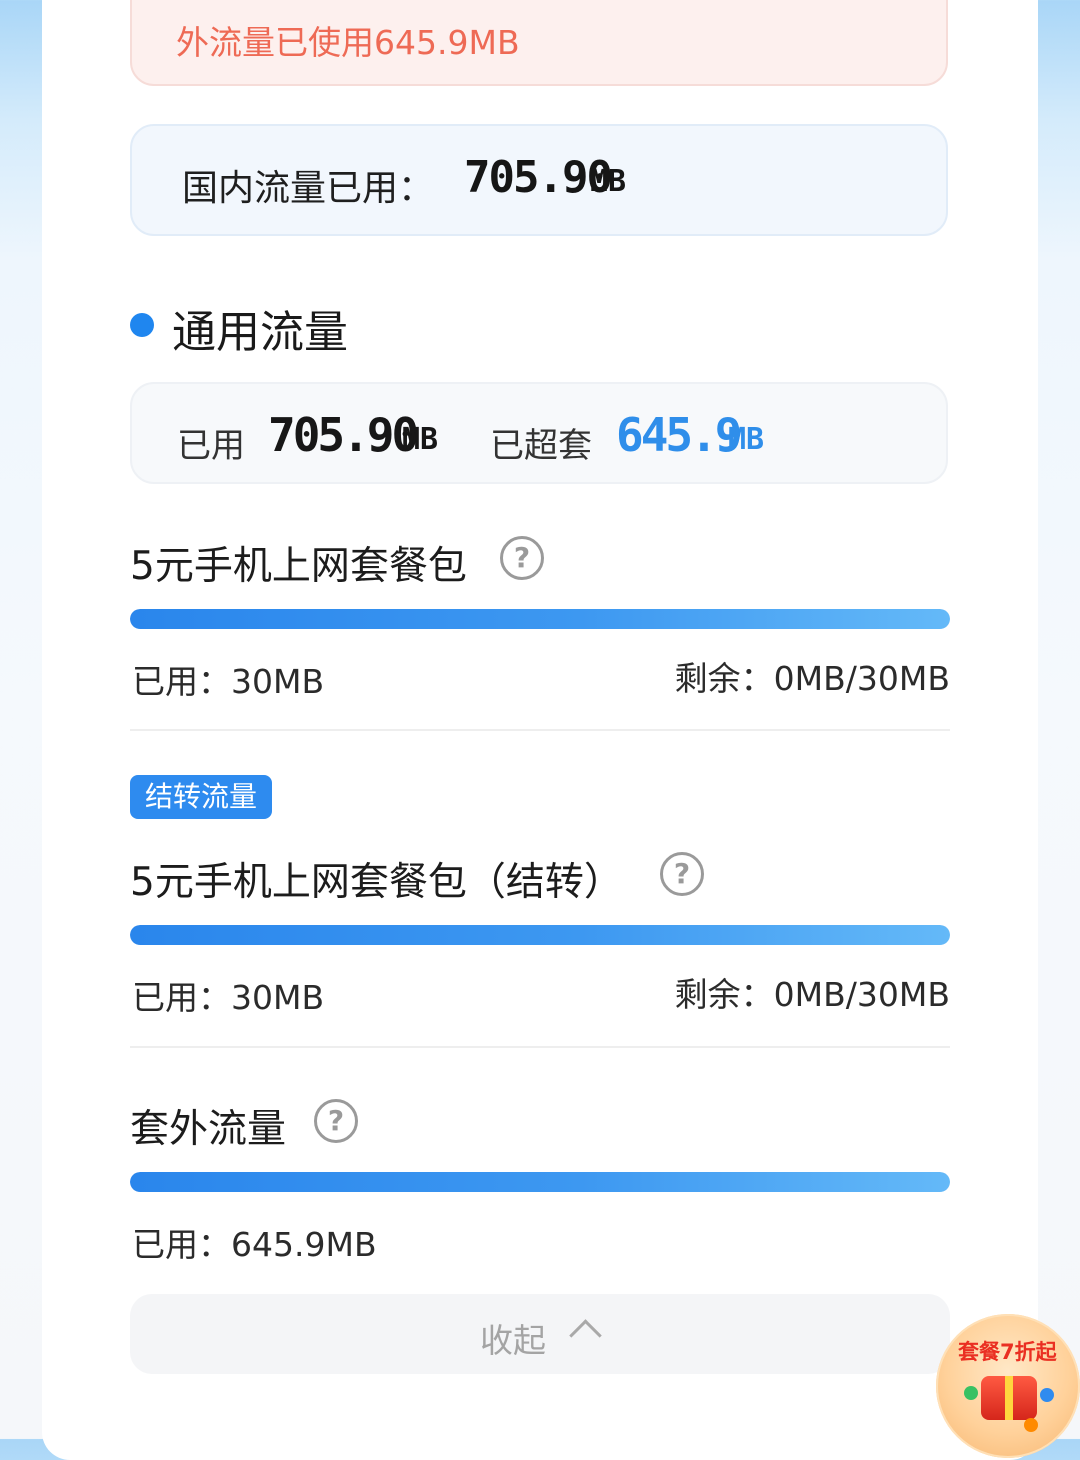  I want to click on package-3-progress-fill, so click(540, 1182).